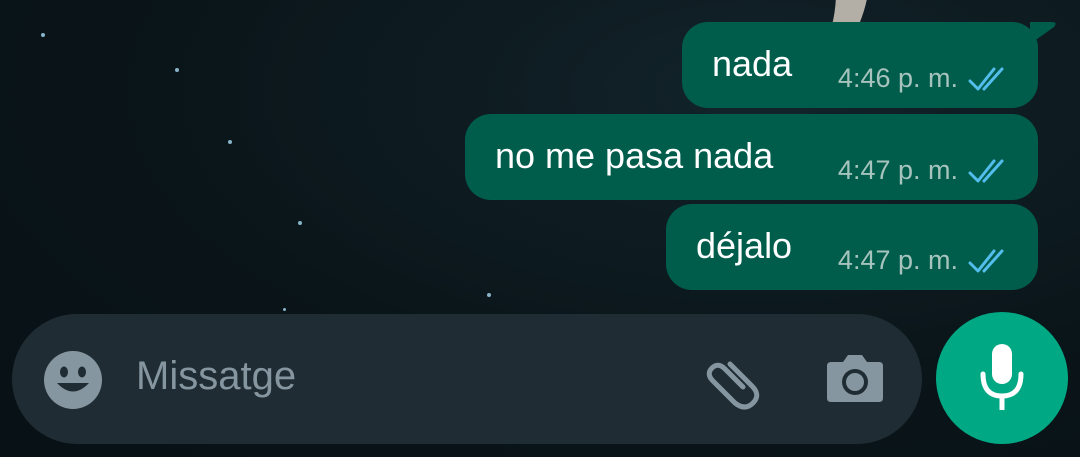 The height and width of the screenshot is (457, 1080). I want to click on camera-icon, so click(855, 378).